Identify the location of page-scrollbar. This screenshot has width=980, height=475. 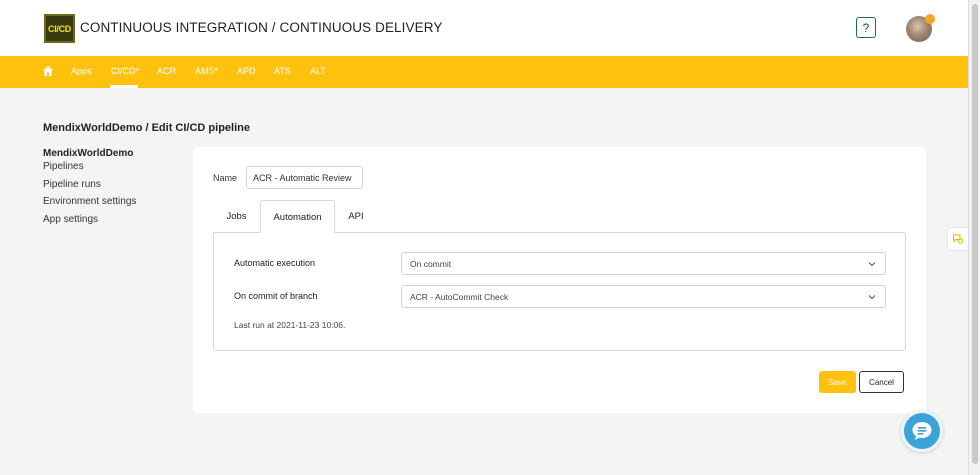
(974, 237).